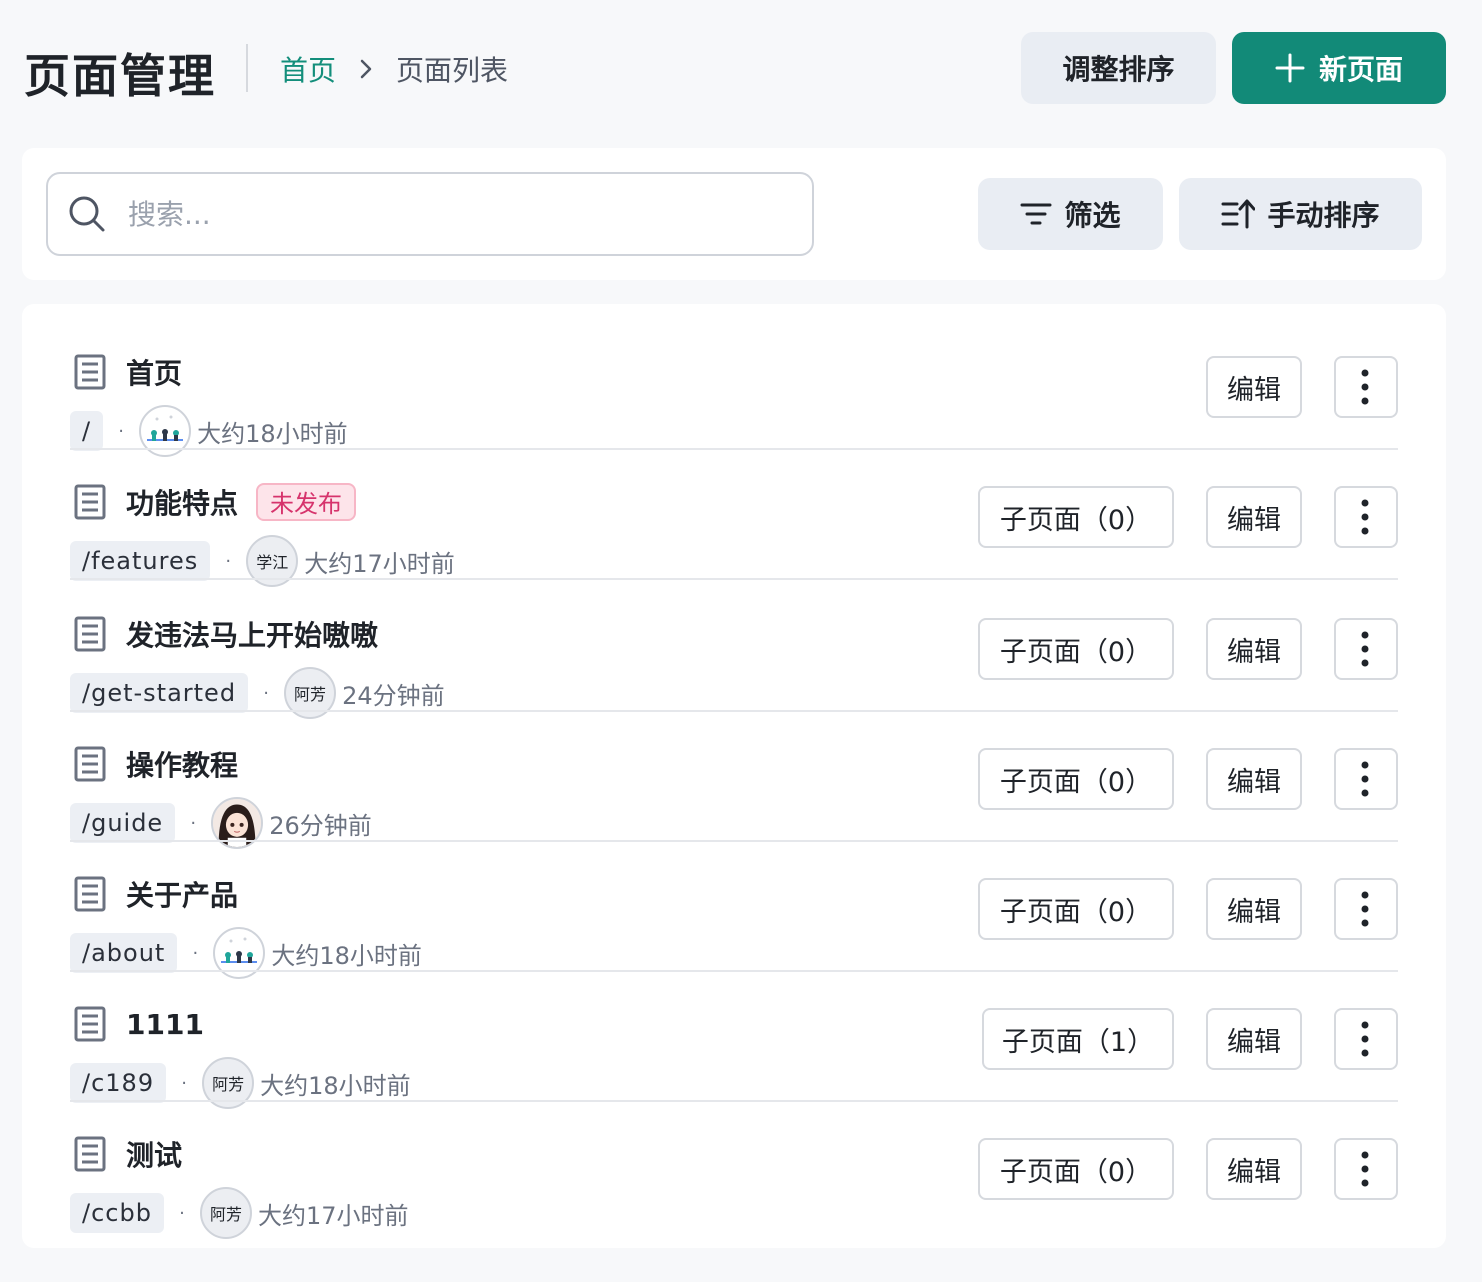 This screenshot has width=1482, height=1282. I want to click on page-row-title: 发违法马上开始嗷嗷, so click(252, 634).